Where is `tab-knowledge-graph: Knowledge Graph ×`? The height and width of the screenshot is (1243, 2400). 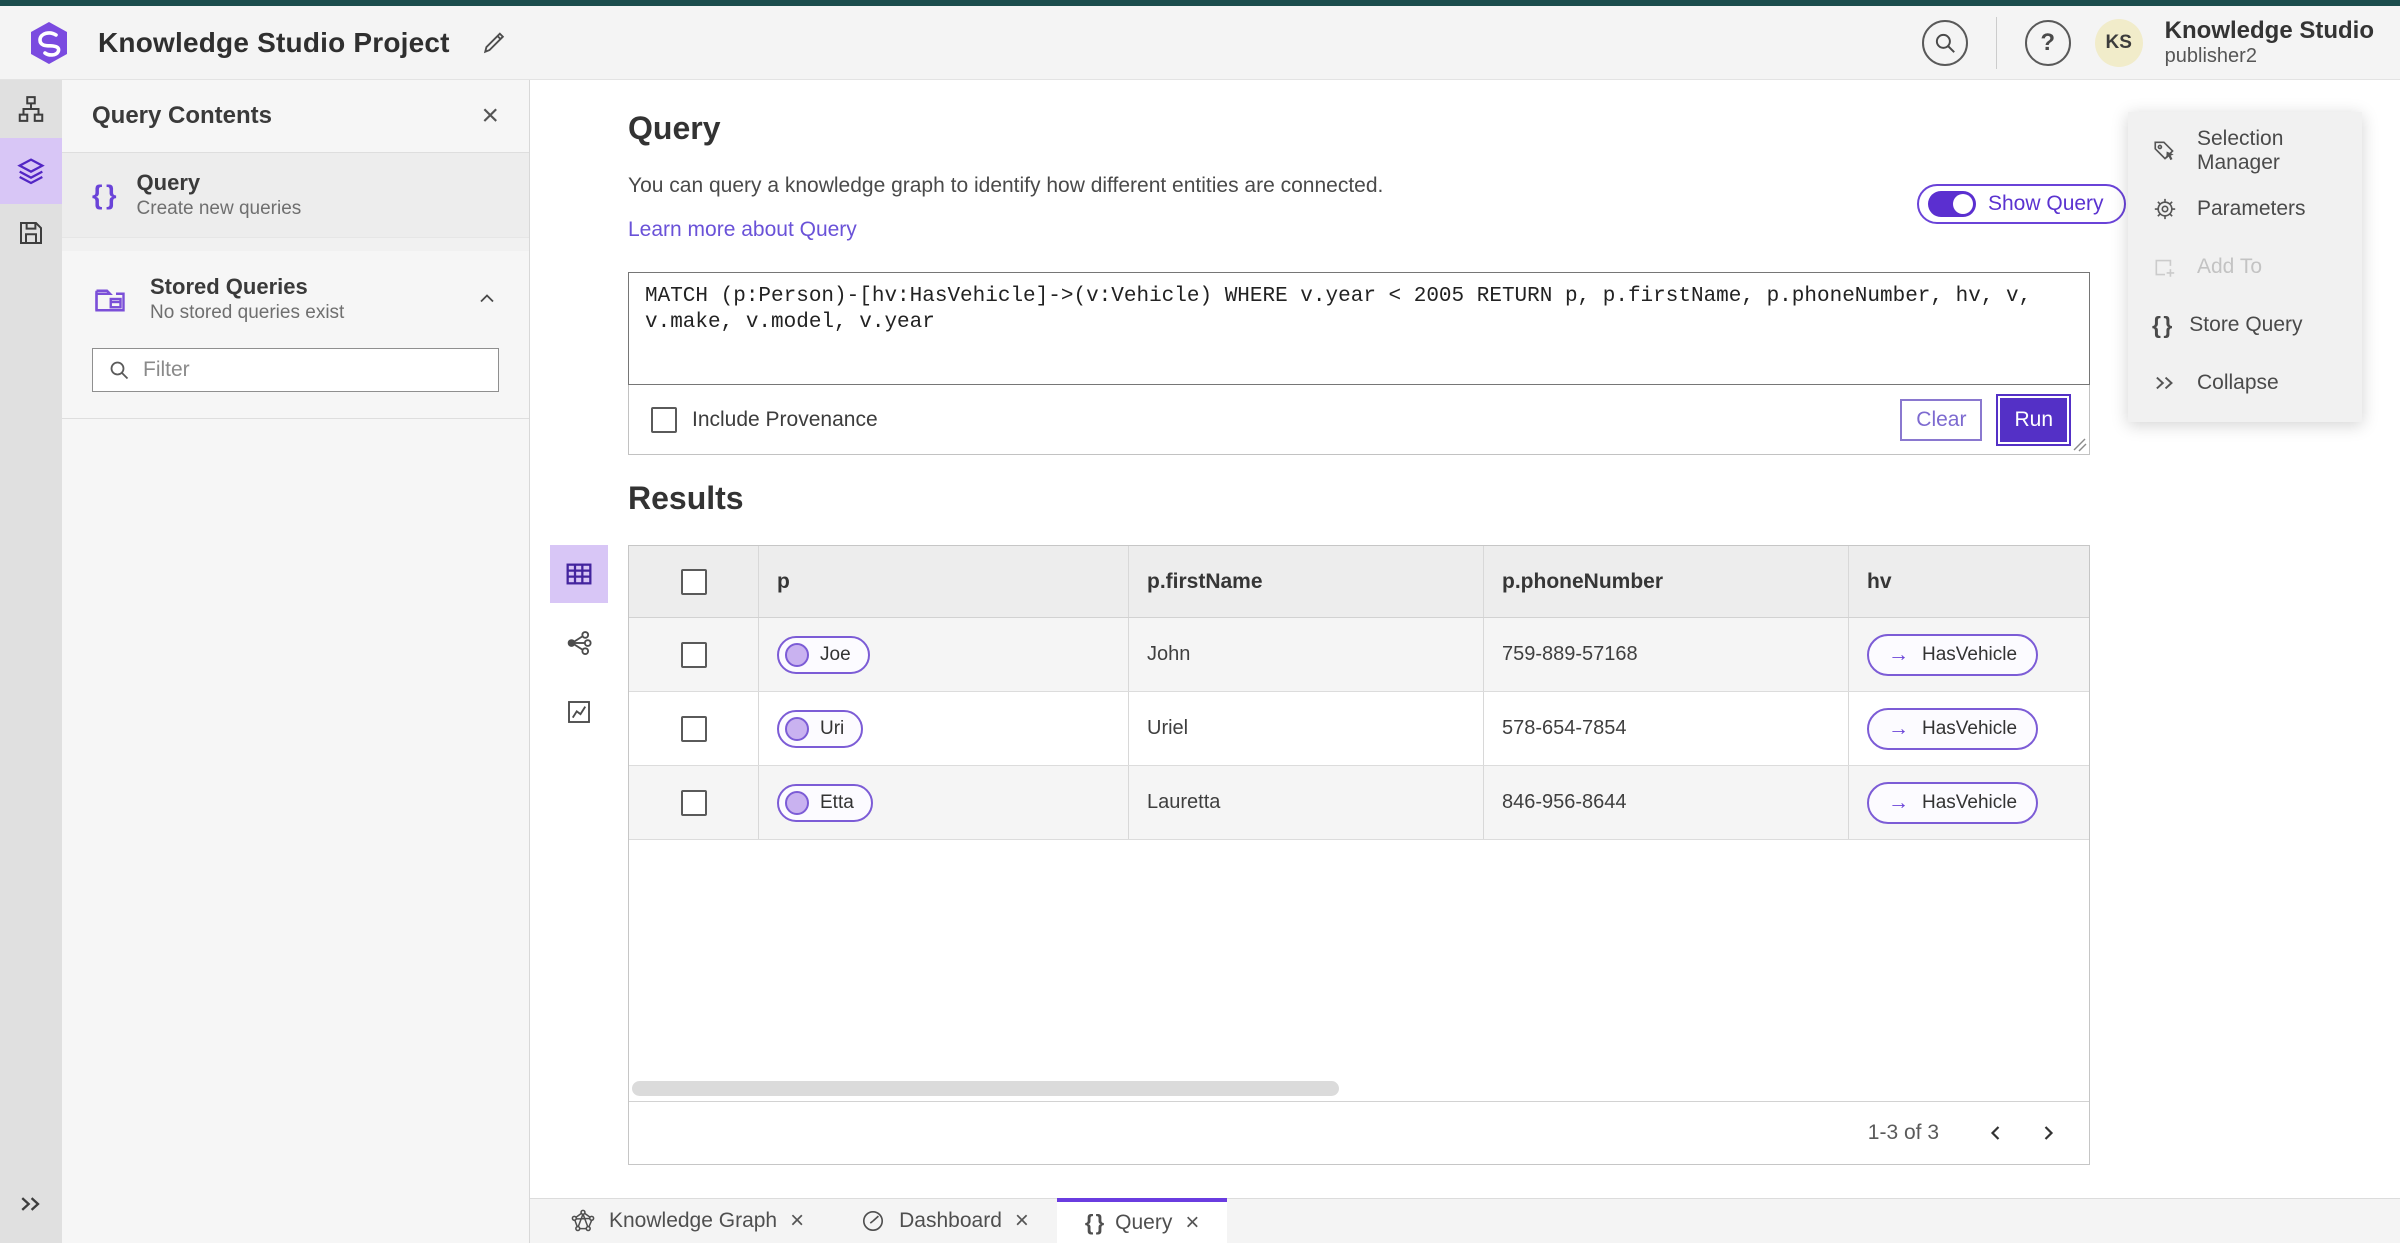
tab-knowledge-graph: Knowledge Graph × is located at coordinates (687, 1220).